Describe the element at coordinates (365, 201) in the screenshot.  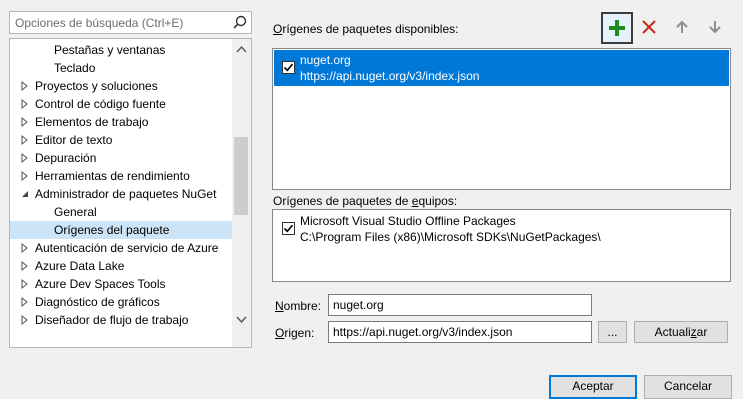
I see `machine-sources-label: Orígenes de paquetes de equipos:` at that location.